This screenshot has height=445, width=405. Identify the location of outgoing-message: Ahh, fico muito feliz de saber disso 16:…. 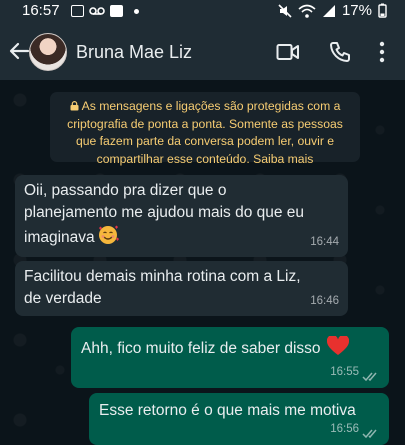
(230, 357).